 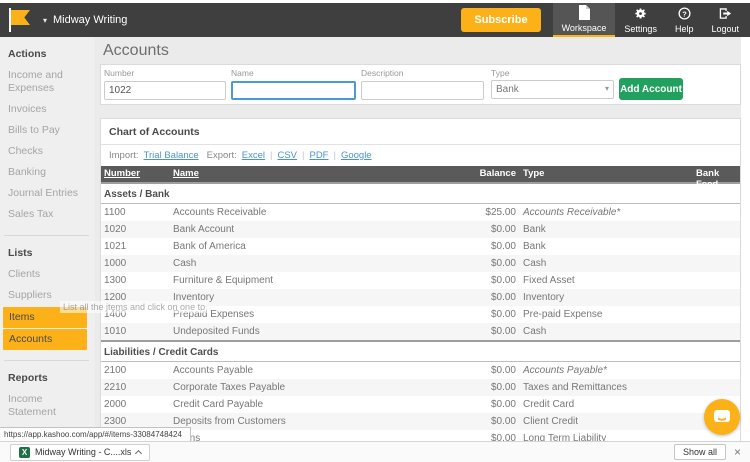 I want to click on export-link-excel: Excel, so click(x=253, y=155).